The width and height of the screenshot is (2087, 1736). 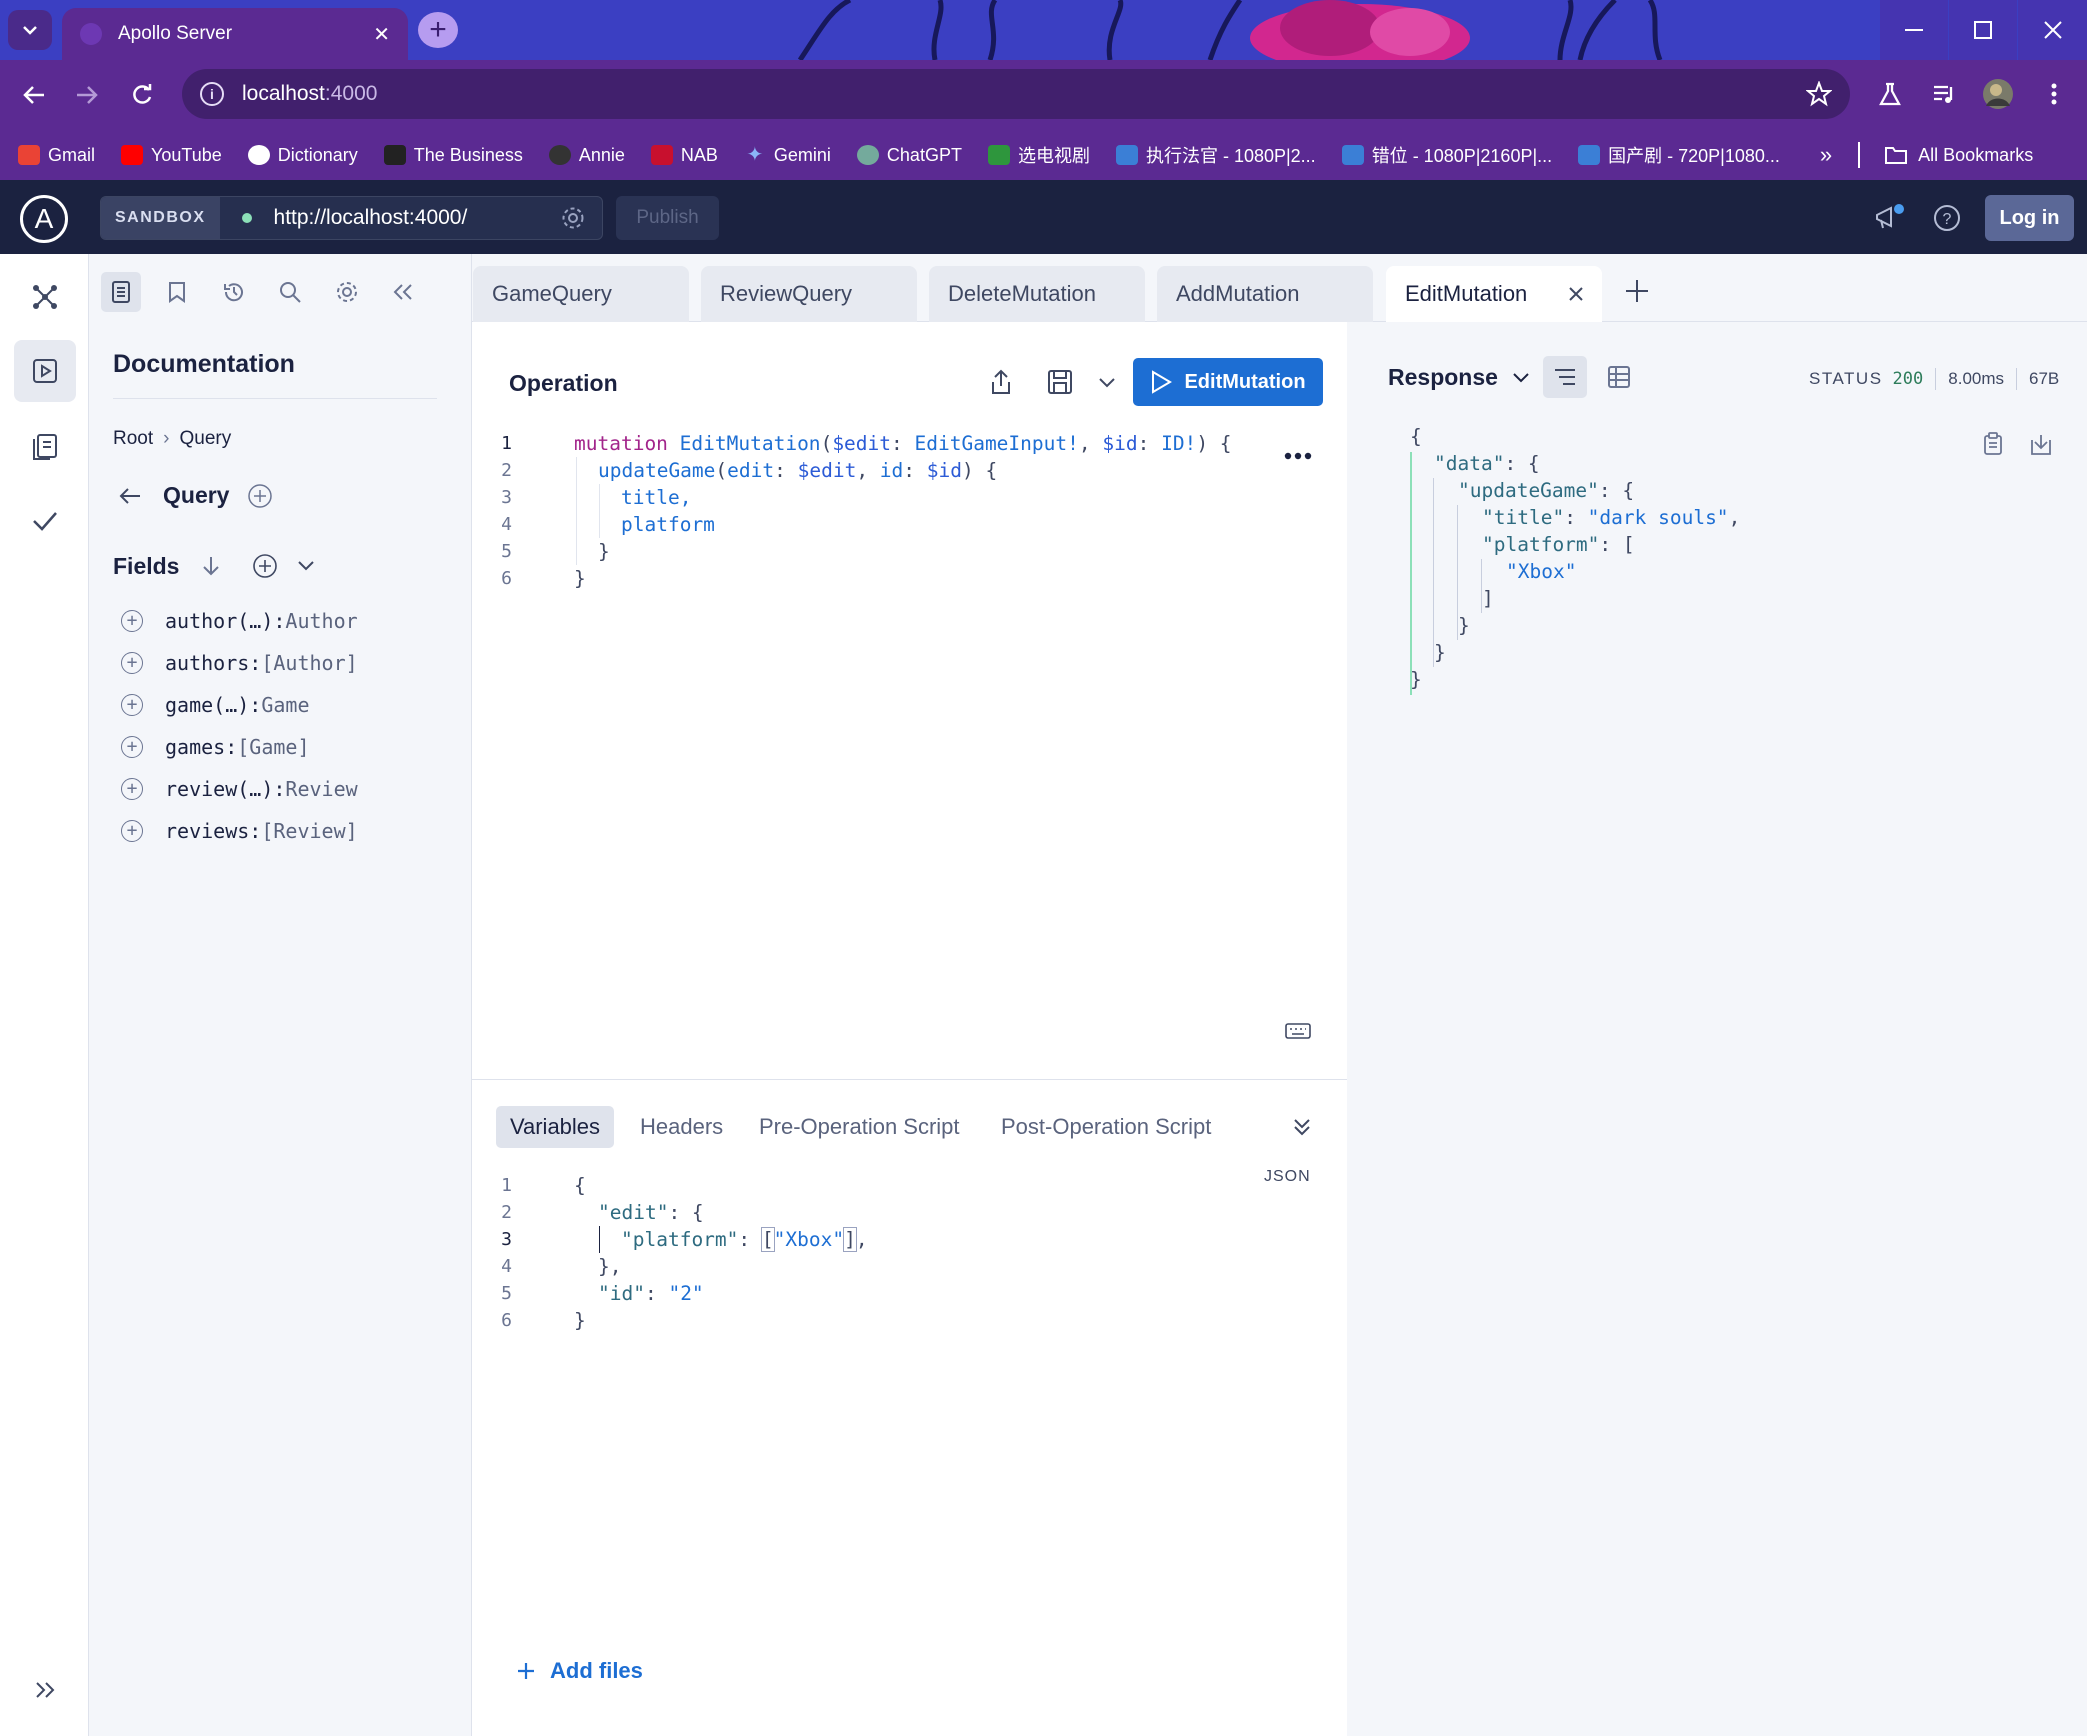 What do you see at coordinates (212, 94) in the screenshot?
I see `site-info-icon: i` at bounding box center [212, 94].